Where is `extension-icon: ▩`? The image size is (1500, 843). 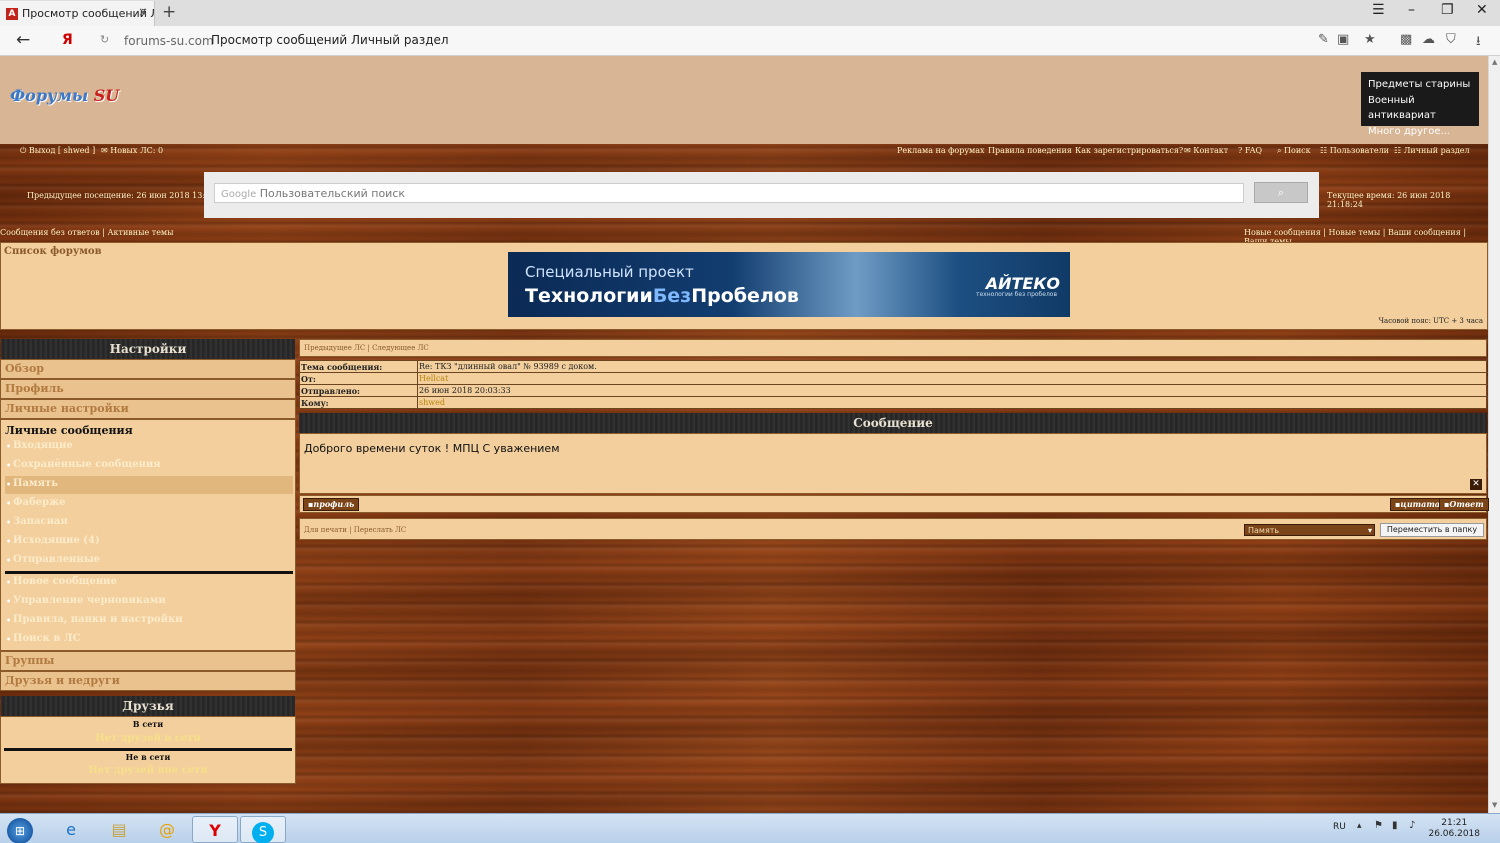
extension-icon: ▩ is located at coordinates (1406, 39).